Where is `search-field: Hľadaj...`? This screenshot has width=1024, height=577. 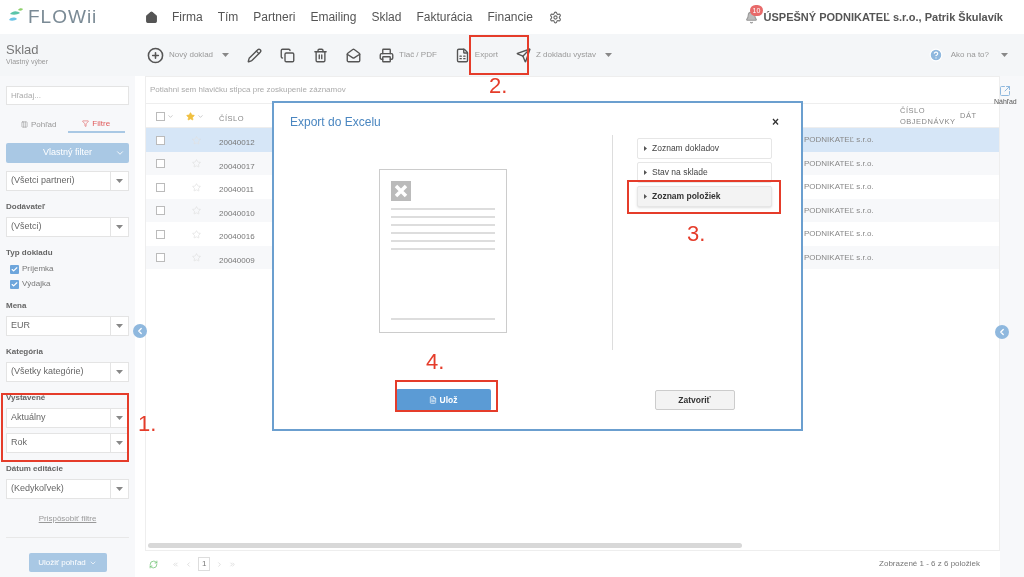 search-field: Hľadaj... is located at coordinates (67, 95).